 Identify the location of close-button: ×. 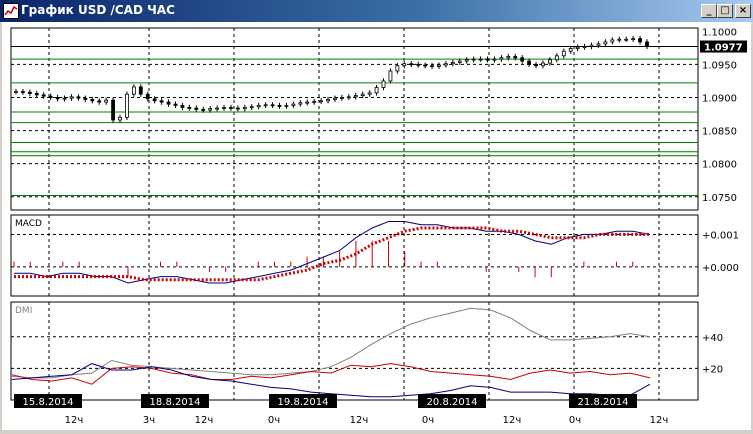
(743, 11).